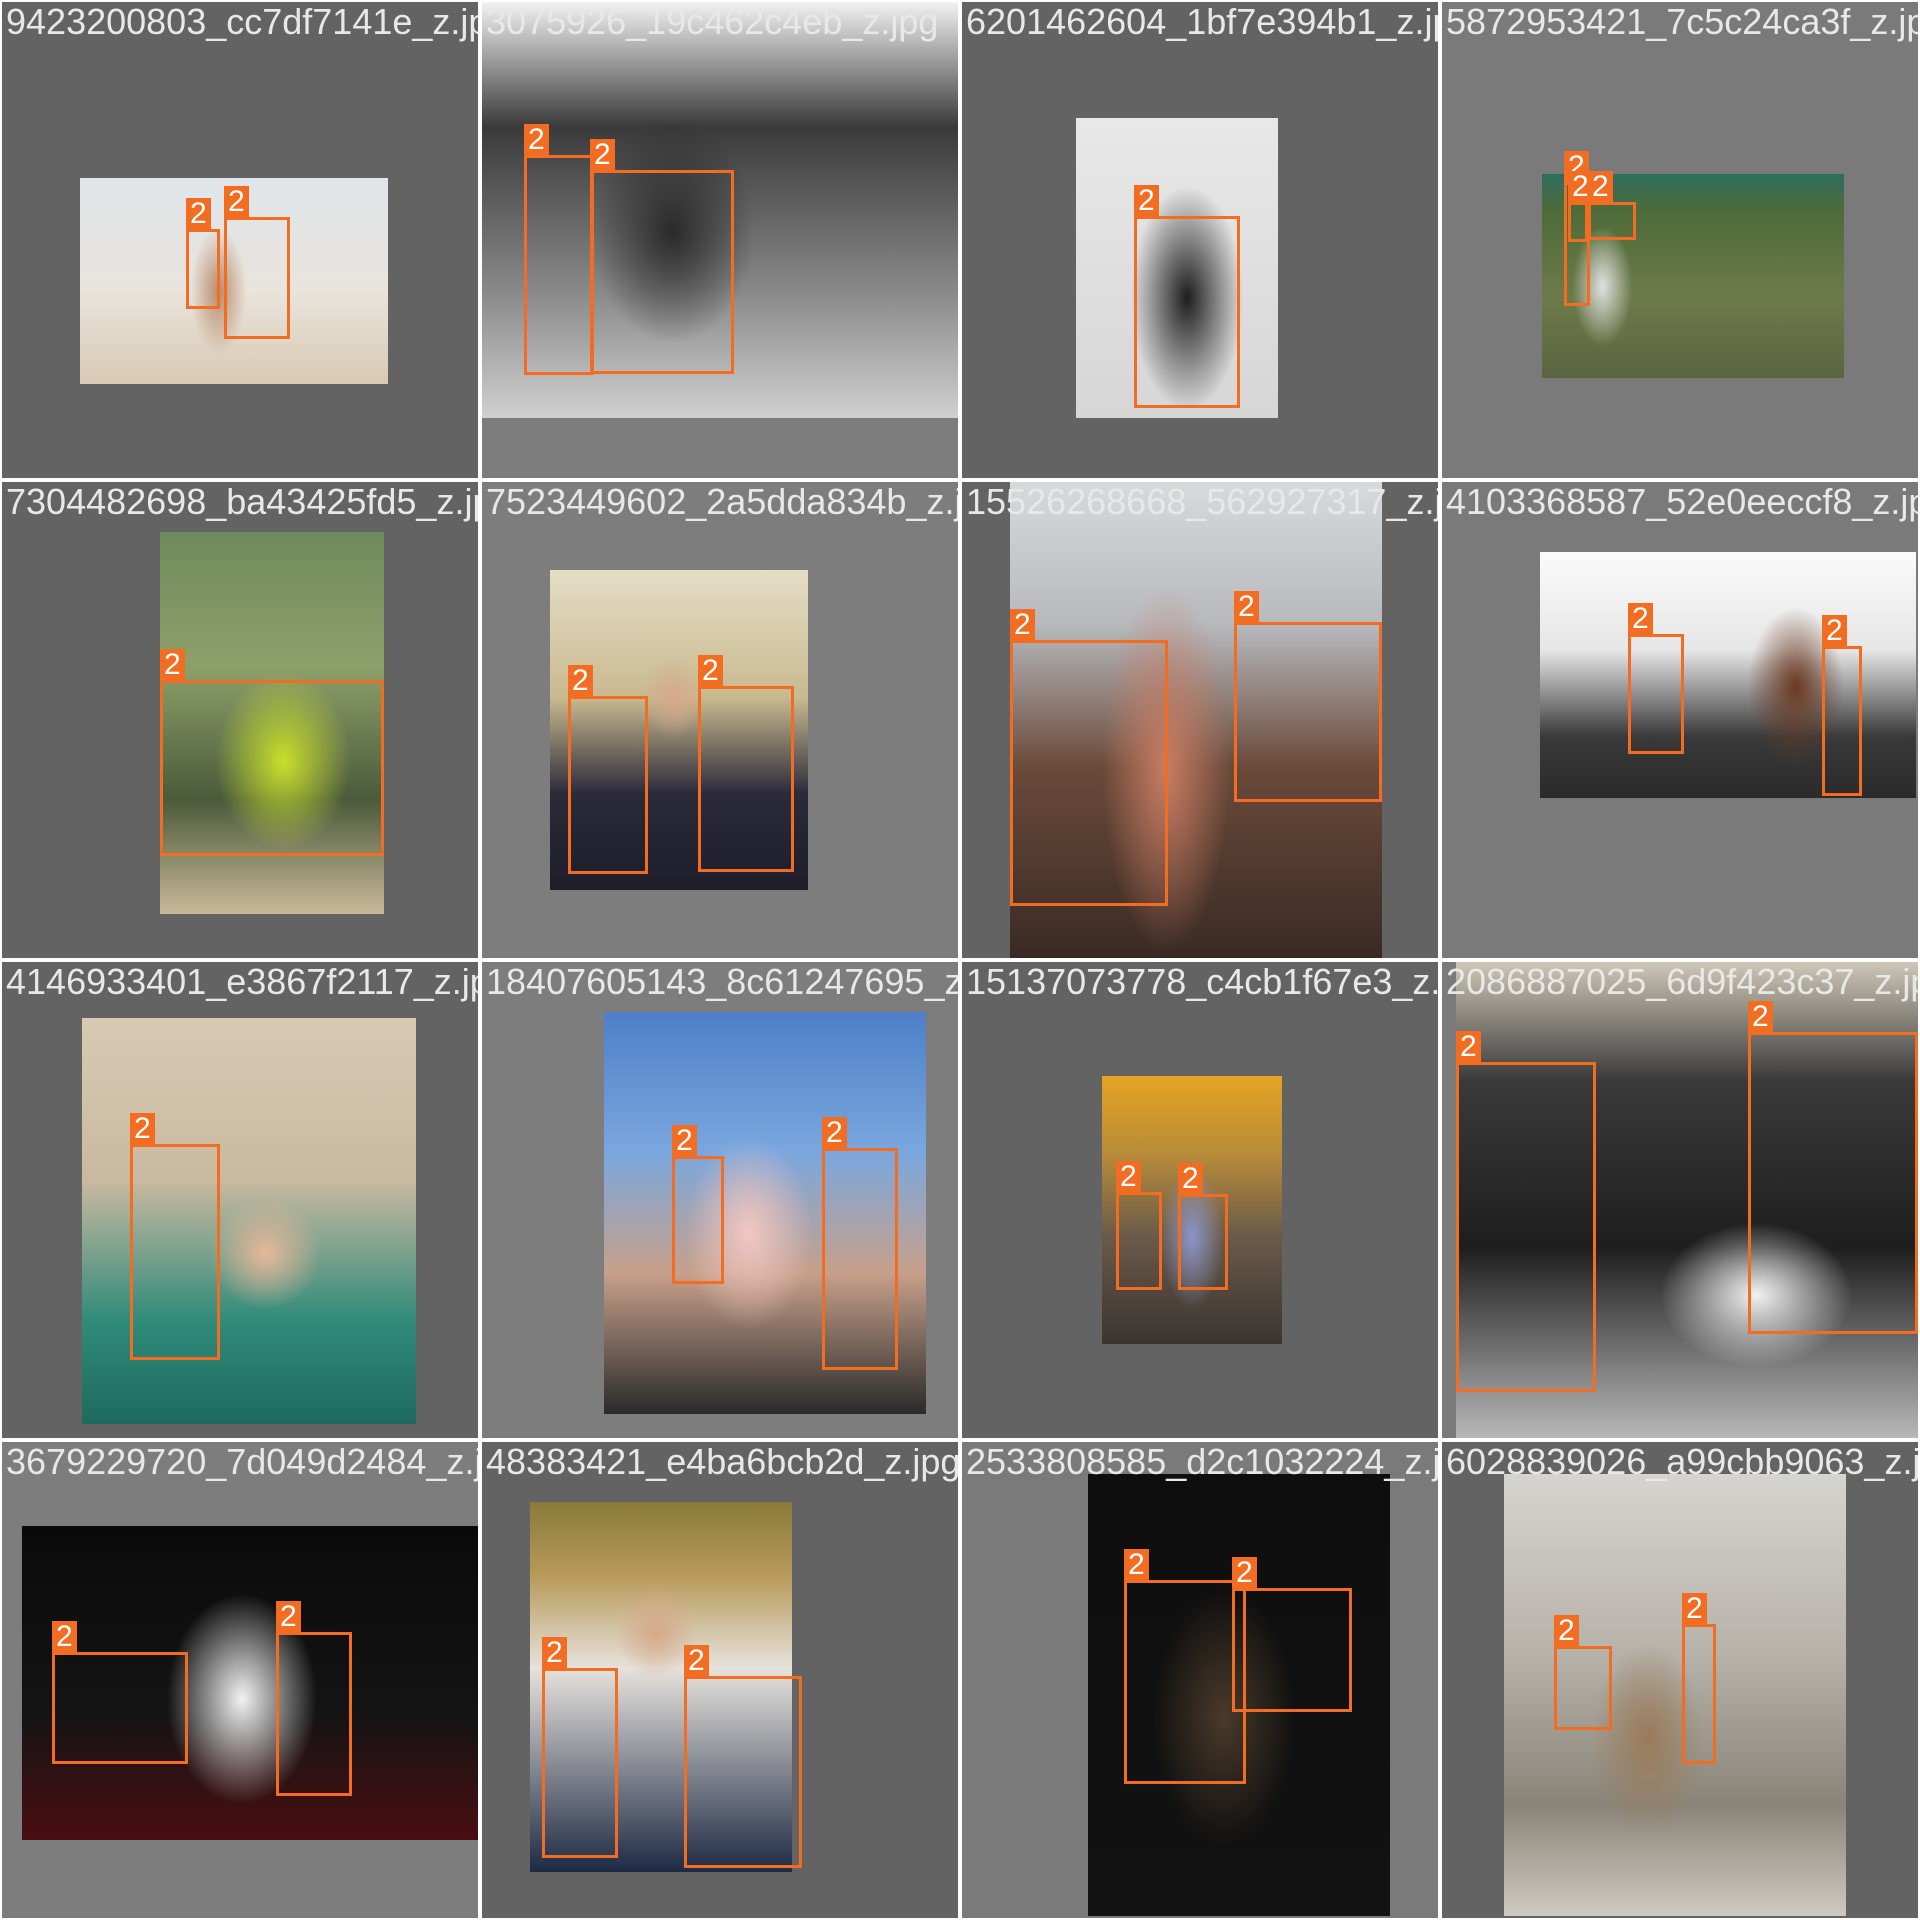 This screenshot has width=1920, height=1920. Describe the element at coordinates (1202, 22) in the screenshot. I see `image-caption: 6201462604_1bf7e394b1_z.jpg` at that location.